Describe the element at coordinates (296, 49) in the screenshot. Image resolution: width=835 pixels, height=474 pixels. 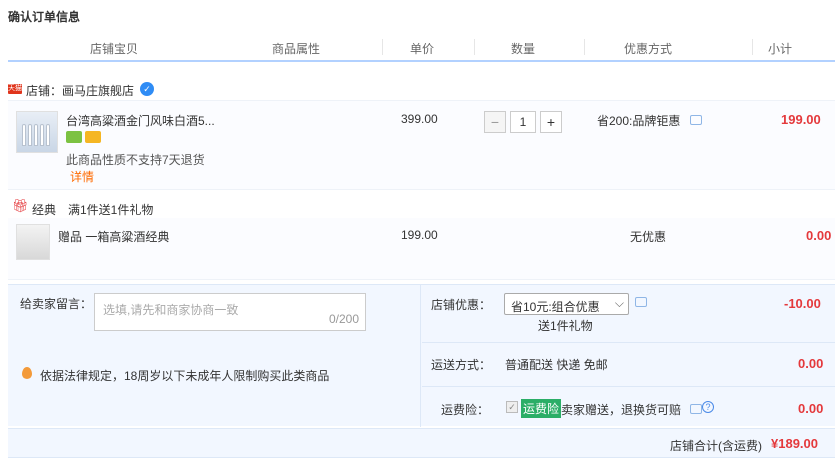
I see `col-attributes: 商品属性` at that location.